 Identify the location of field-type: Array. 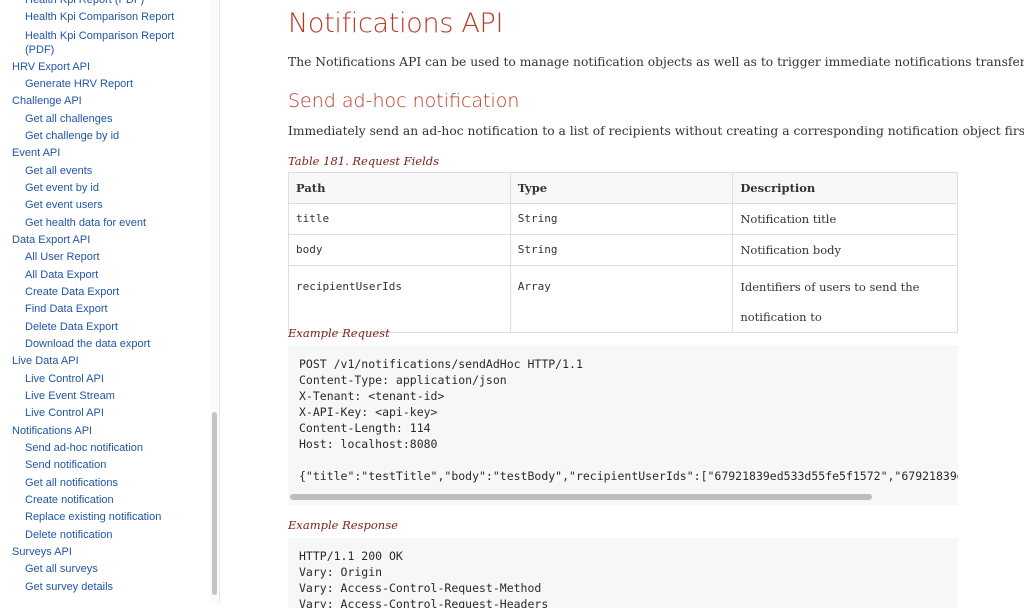
(621, 299).